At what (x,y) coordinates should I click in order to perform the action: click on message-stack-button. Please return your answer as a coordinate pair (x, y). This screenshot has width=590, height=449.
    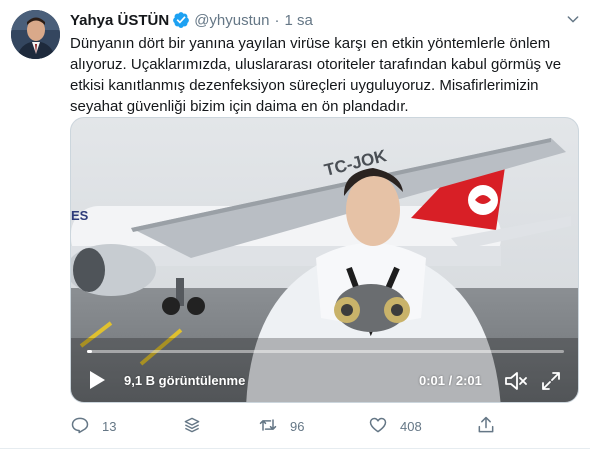
    Looking at the image, I should click on (192, 426).